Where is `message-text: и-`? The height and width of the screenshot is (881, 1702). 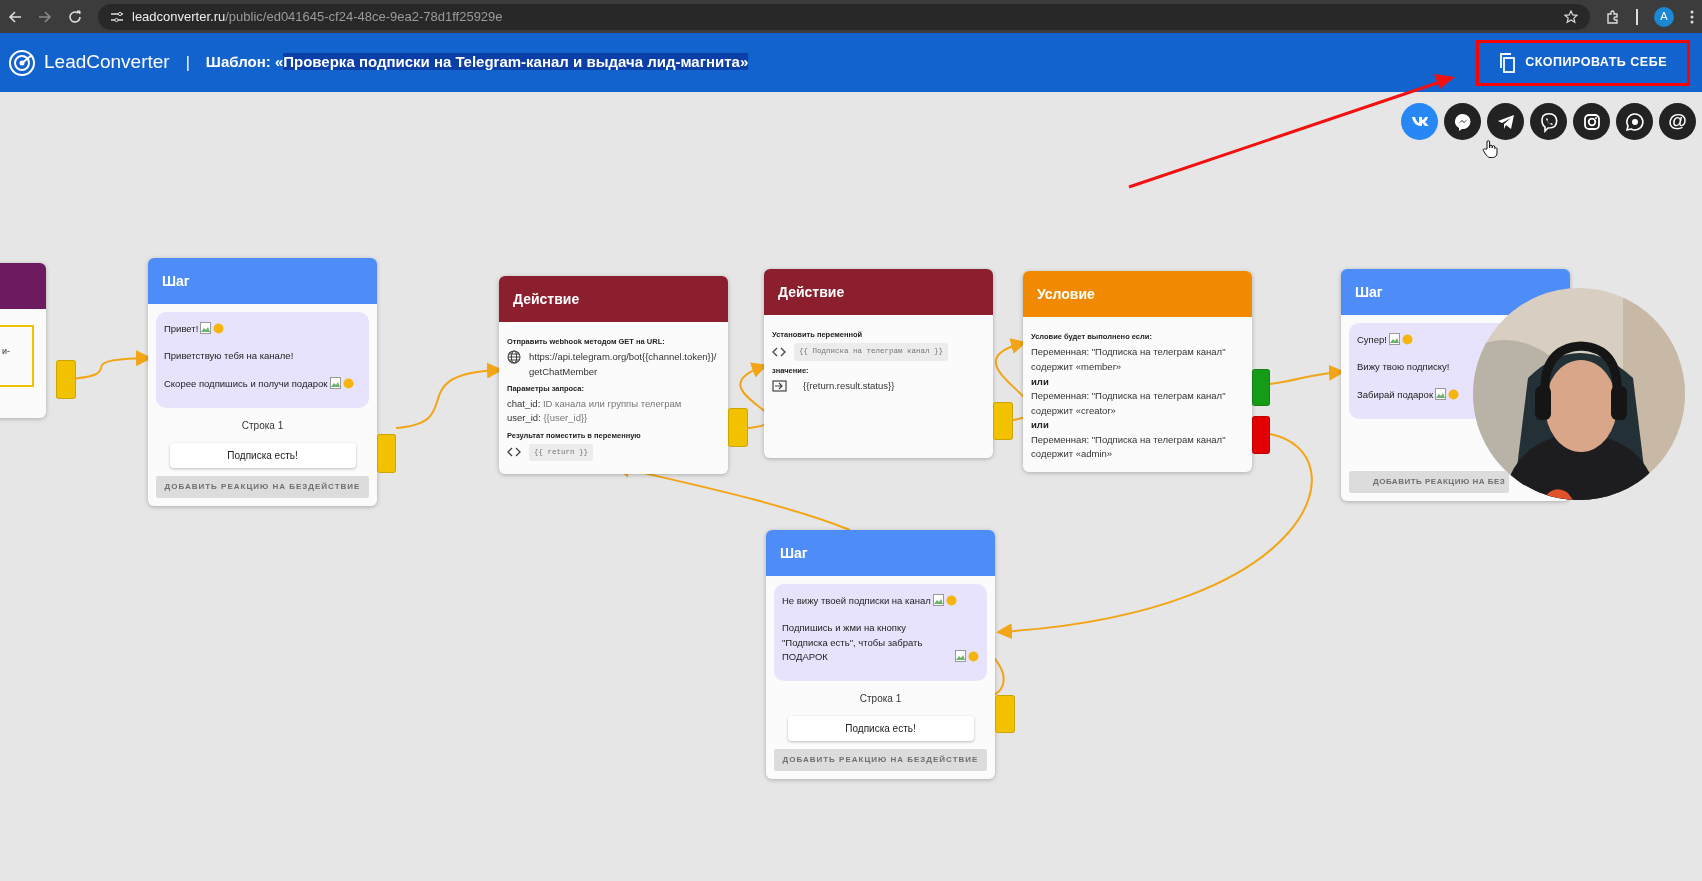
message-text: и- is located at coordinates (6, 351).